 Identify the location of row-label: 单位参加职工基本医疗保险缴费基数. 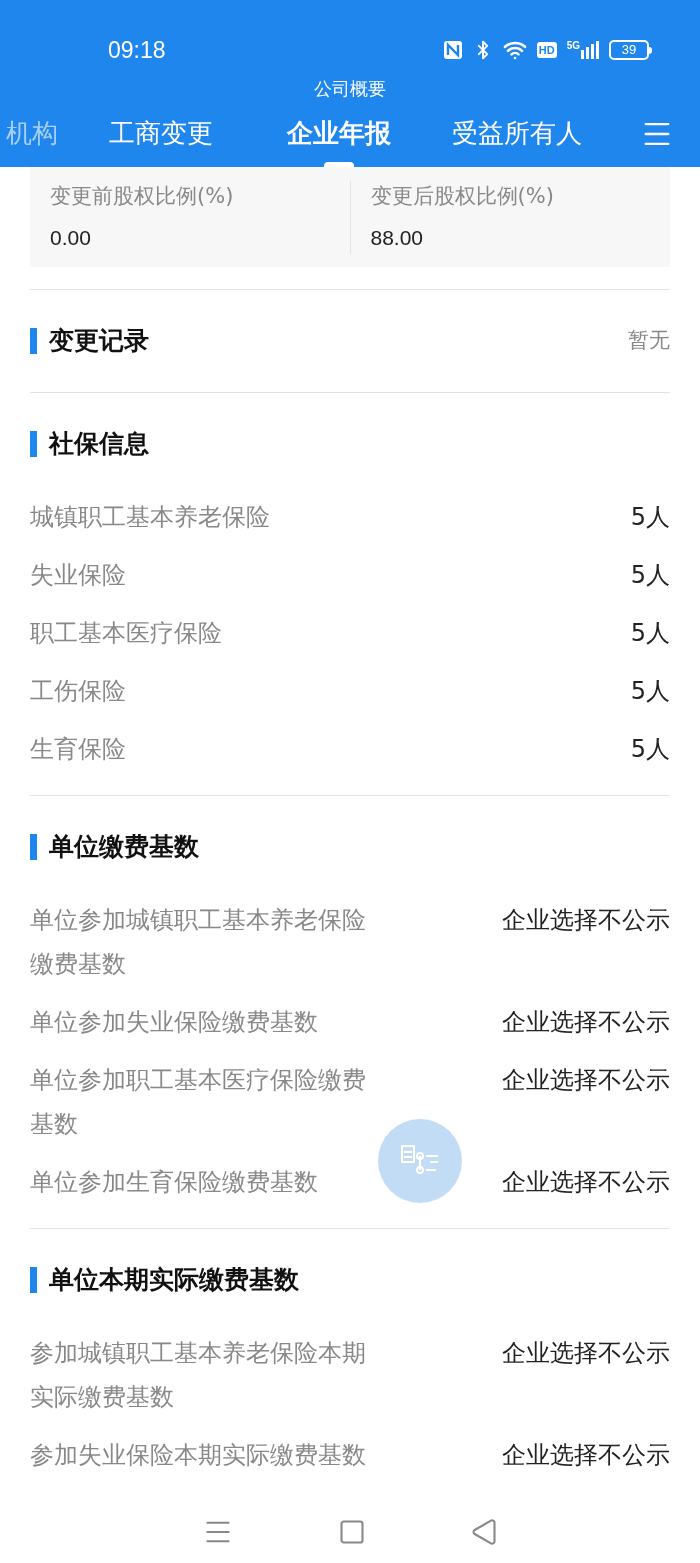
(198, 1102).